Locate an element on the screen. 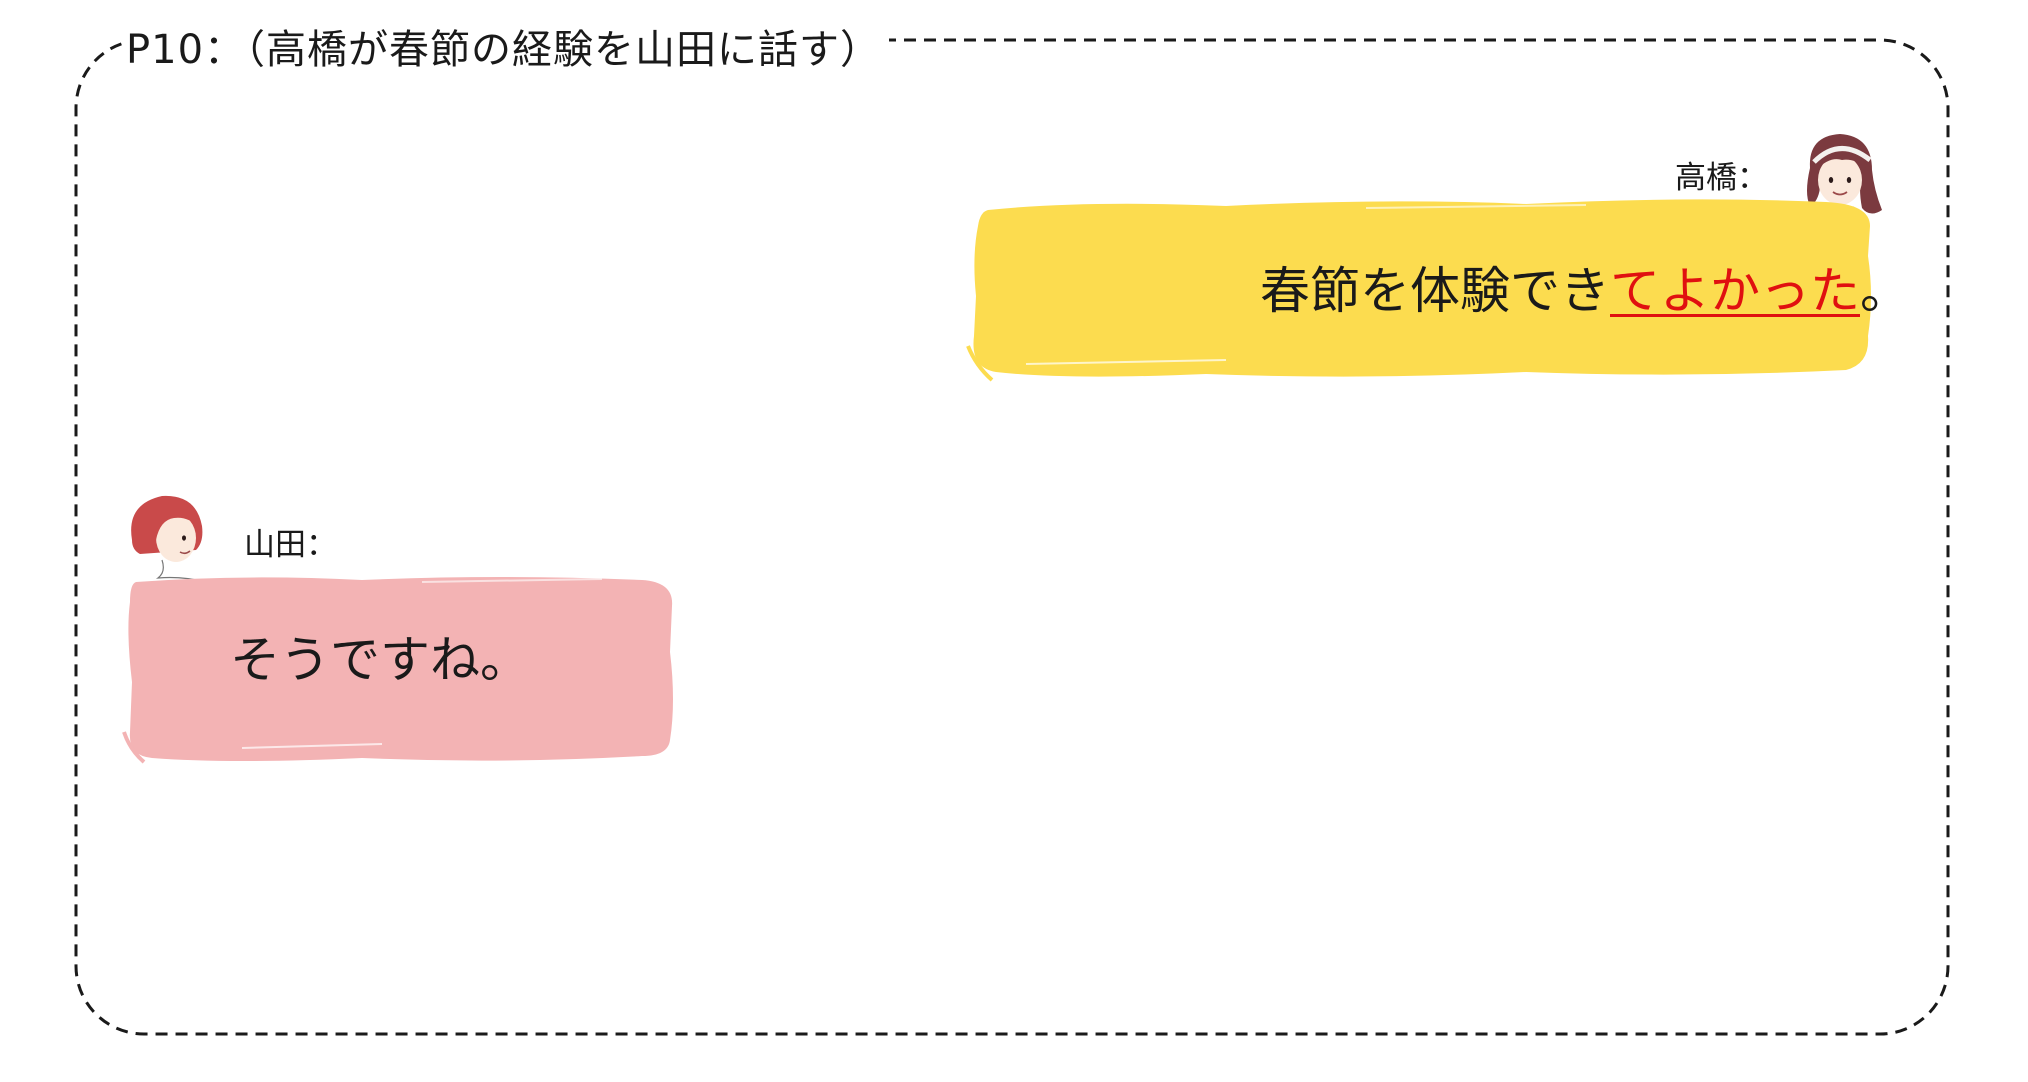 The image size is (2028, 1082). yamada-line: そうですね。 is located at coordinates (380, 660).